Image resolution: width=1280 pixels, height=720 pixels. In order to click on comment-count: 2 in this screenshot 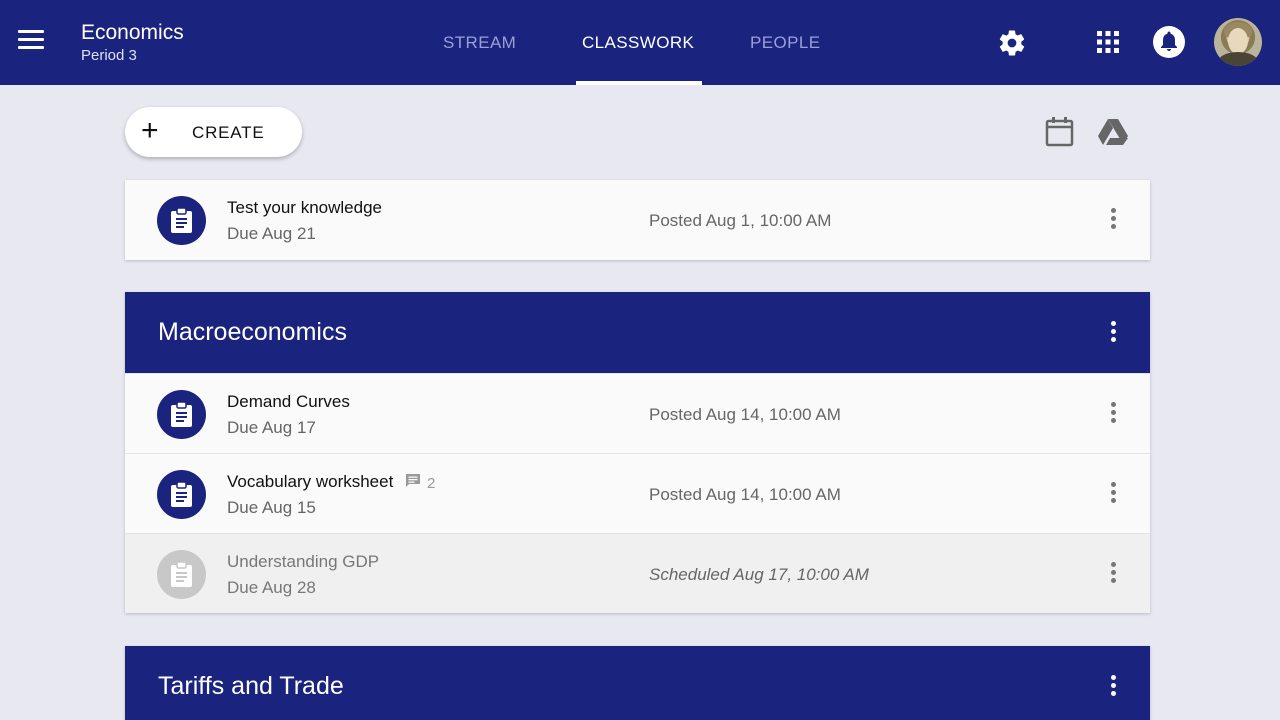, I will do `click(420, 483)`.